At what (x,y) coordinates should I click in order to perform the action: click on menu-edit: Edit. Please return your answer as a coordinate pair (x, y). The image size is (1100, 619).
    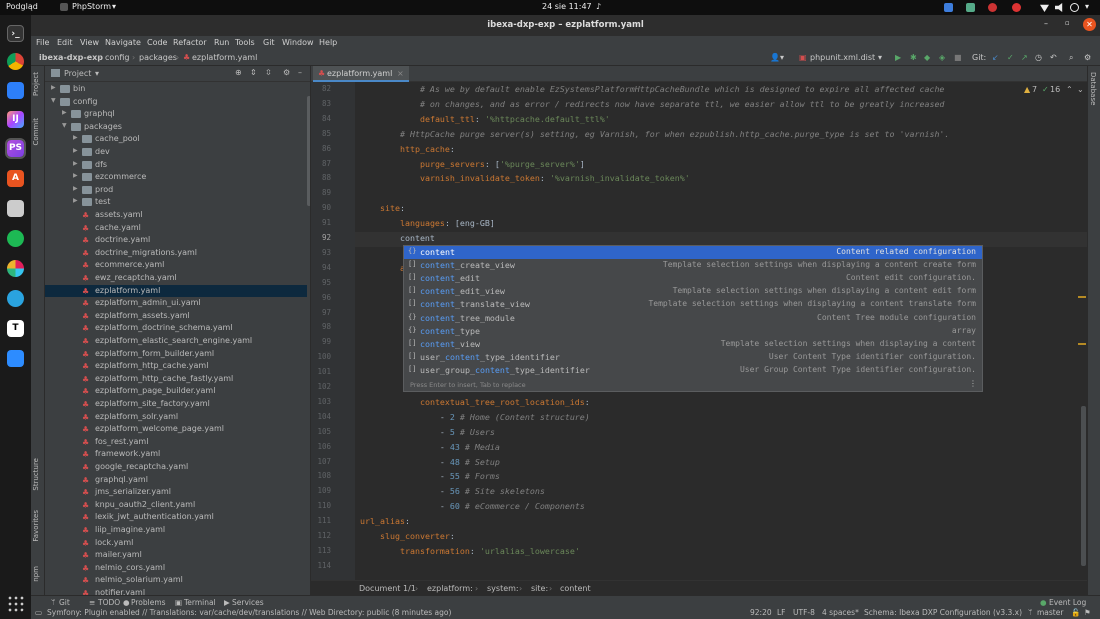
    Looking at the image, I should click on (65, 42).